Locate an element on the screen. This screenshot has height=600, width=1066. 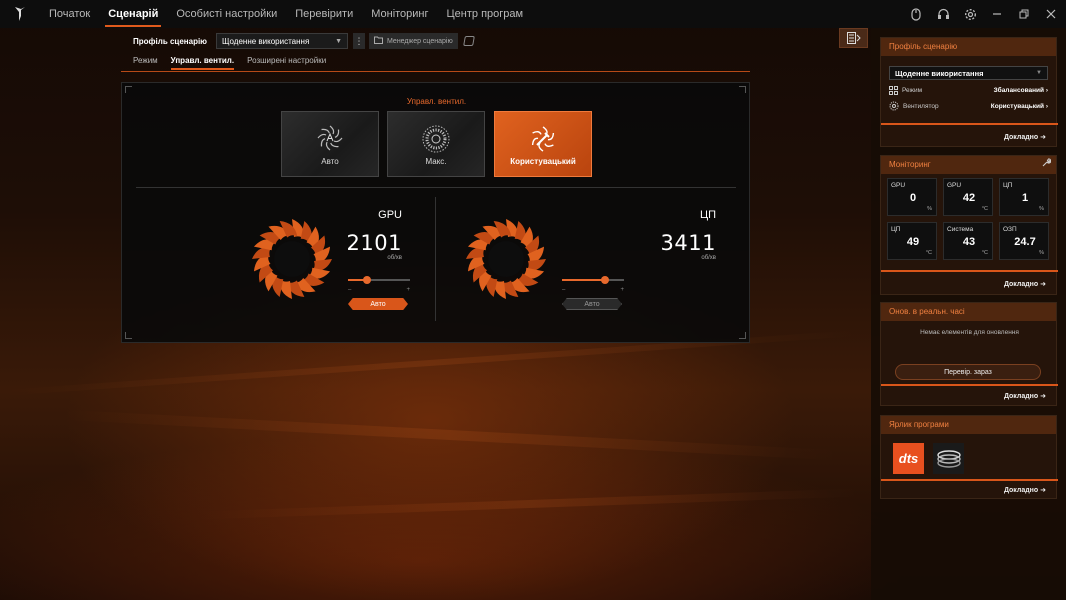
monitor-label: GPU is located at coordinates (954, 185).